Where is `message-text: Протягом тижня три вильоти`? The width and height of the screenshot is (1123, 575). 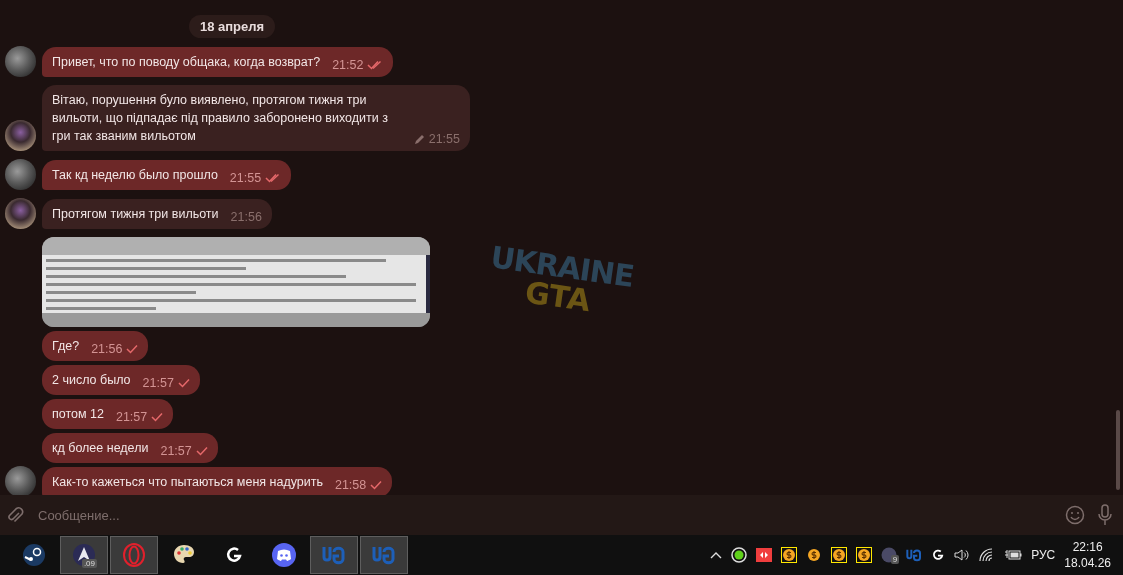 message-text: Протягом тижня три вильоти is located at coordinates (135, 214).